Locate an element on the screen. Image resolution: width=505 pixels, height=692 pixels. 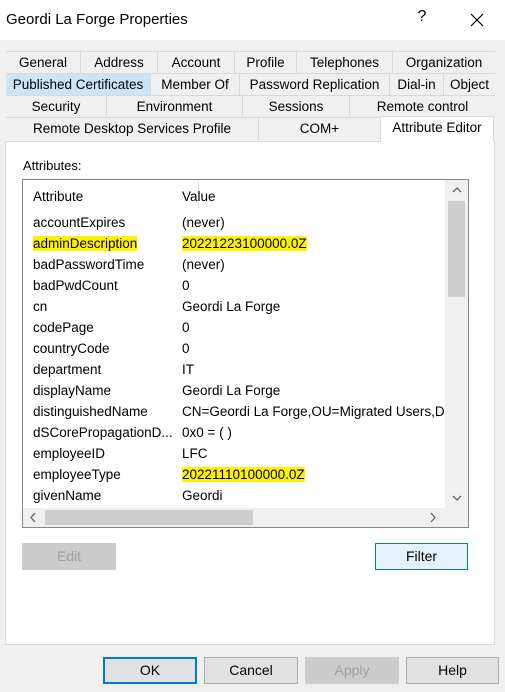
list-row: cn Geordi La Forge is located at coordinates (235, 307).